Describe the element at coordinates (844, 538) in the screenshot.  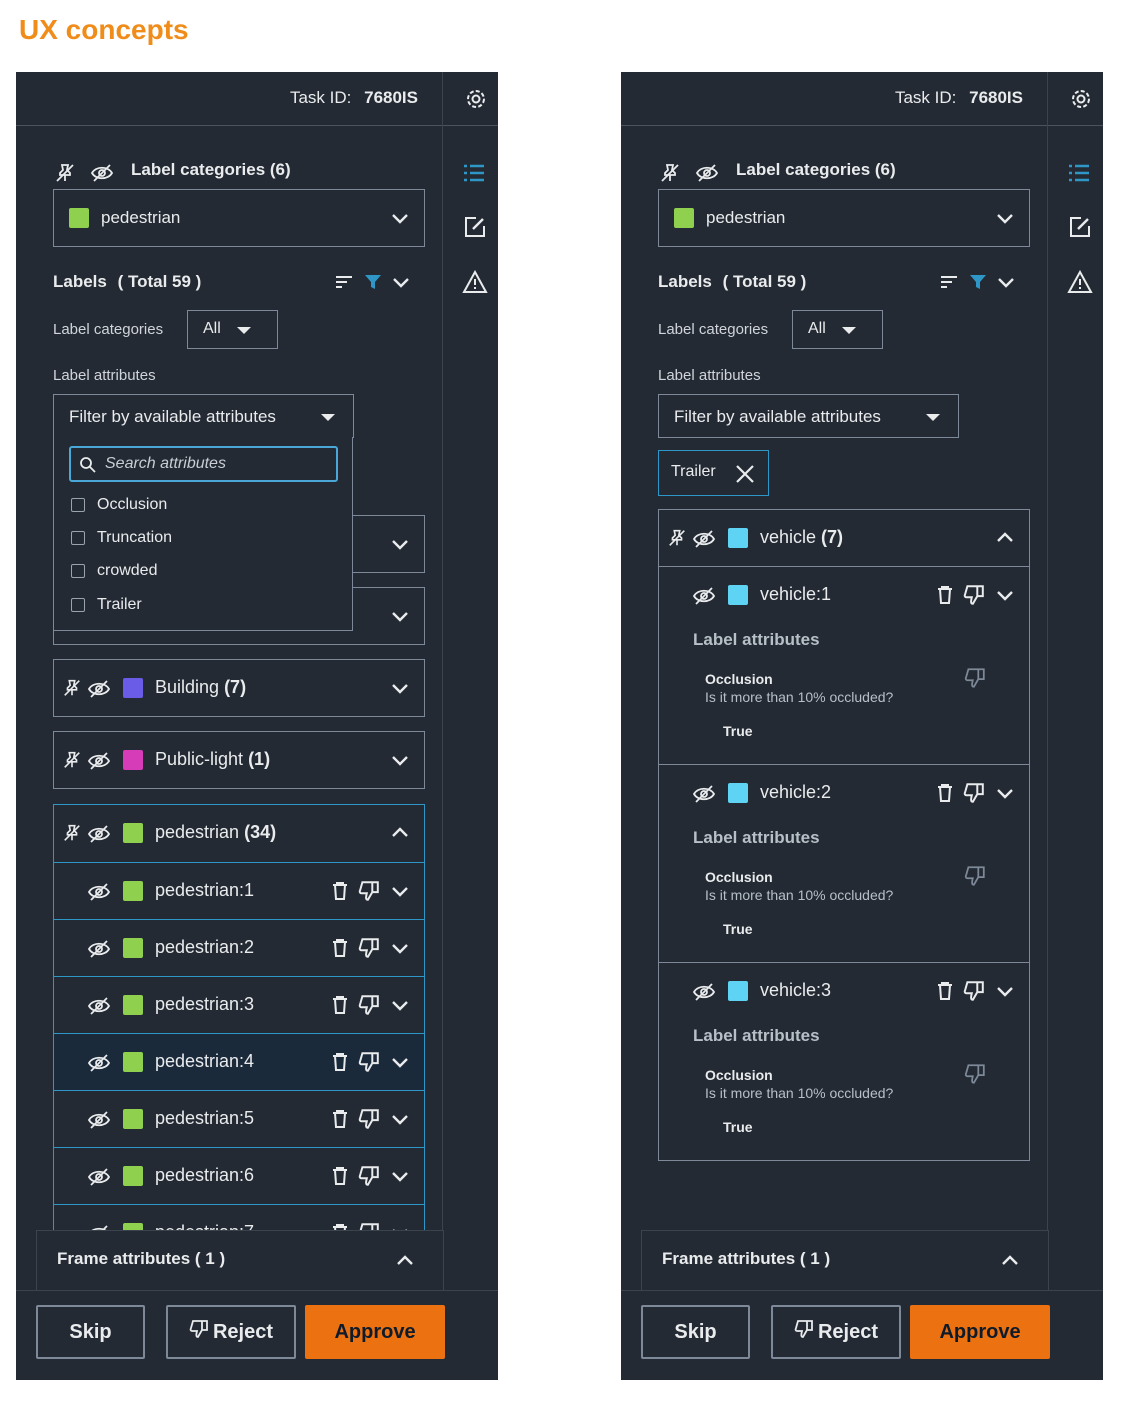
I see `group-header: vehicle (7)` at that location.